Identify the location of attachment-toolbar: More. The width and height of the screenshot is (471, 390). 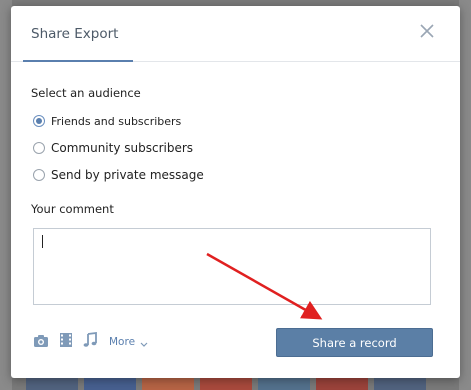
(90, 341).